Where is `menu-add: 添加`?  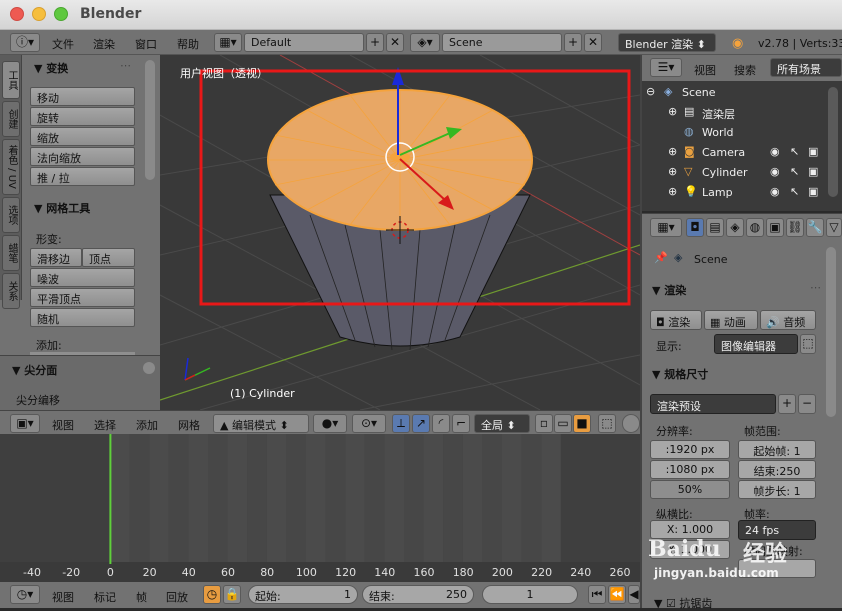
menu-add: 添加 is located at coordinates (147, 425).